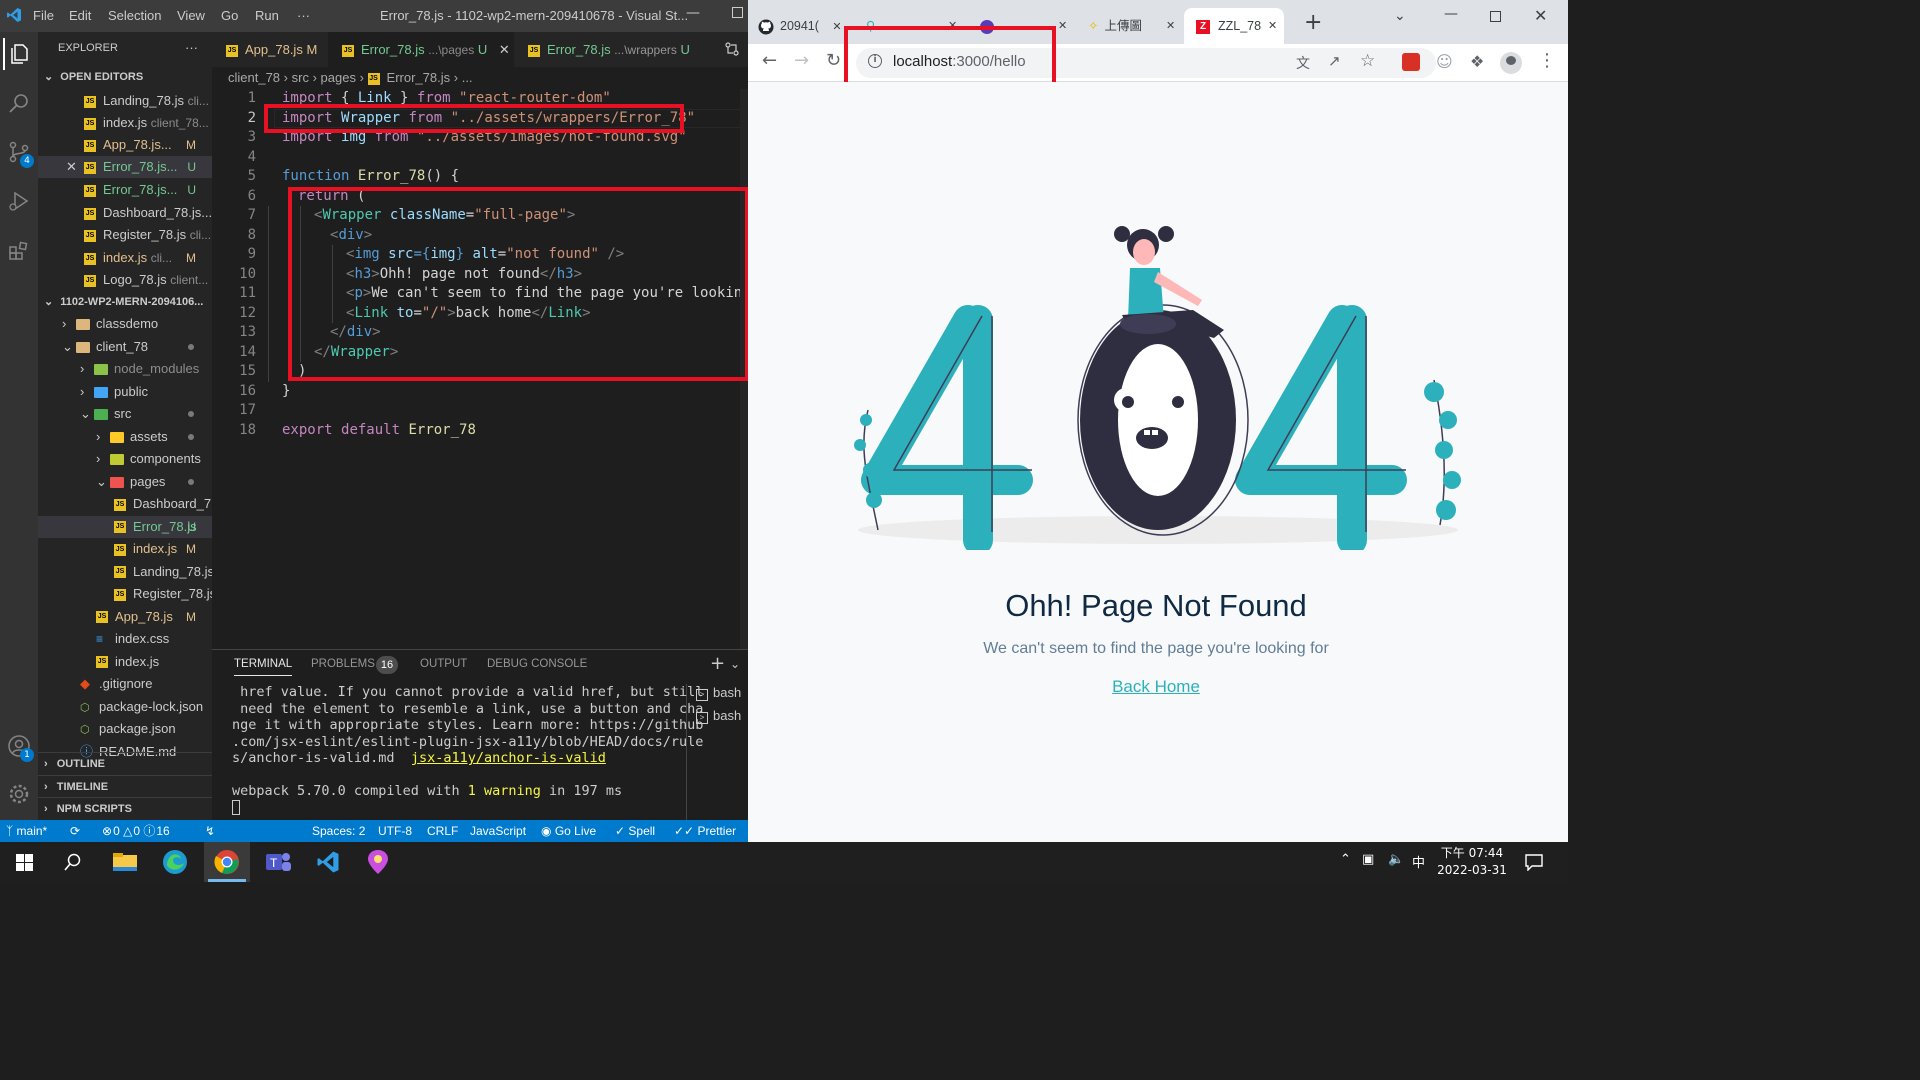 Image resolution: width=1920 pixels, height=1080 pixels. Describe the element at coordinates (26, 831) in the screenshot. I see `branch-status: ᛉ main*` at that location.